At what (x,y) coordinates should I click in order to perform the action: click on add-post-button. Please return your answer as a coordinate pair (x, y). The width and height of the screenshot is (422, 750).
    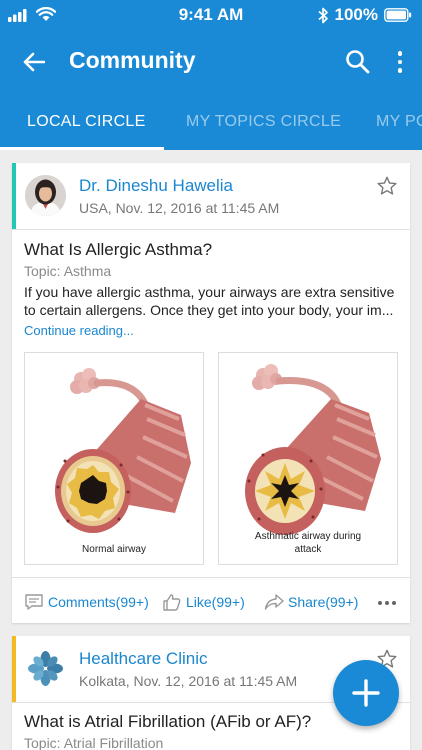
    Looking at the image, I should click on (366, 693).